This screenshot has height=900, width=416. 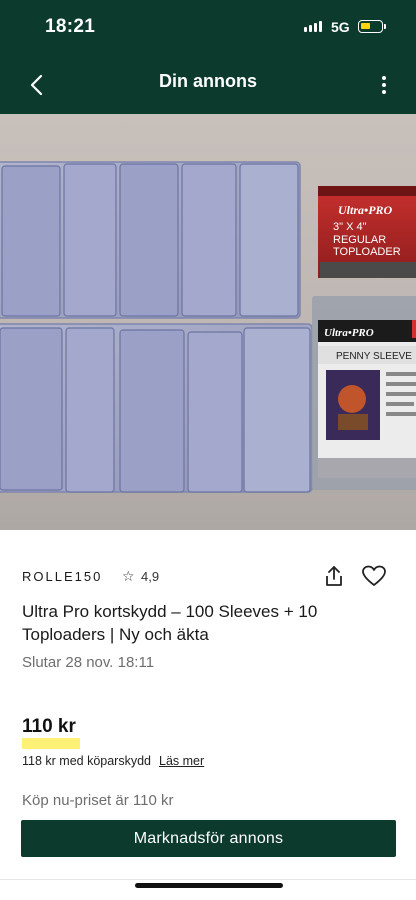 I want to click on home-indicator, so click(x=209, y=885).